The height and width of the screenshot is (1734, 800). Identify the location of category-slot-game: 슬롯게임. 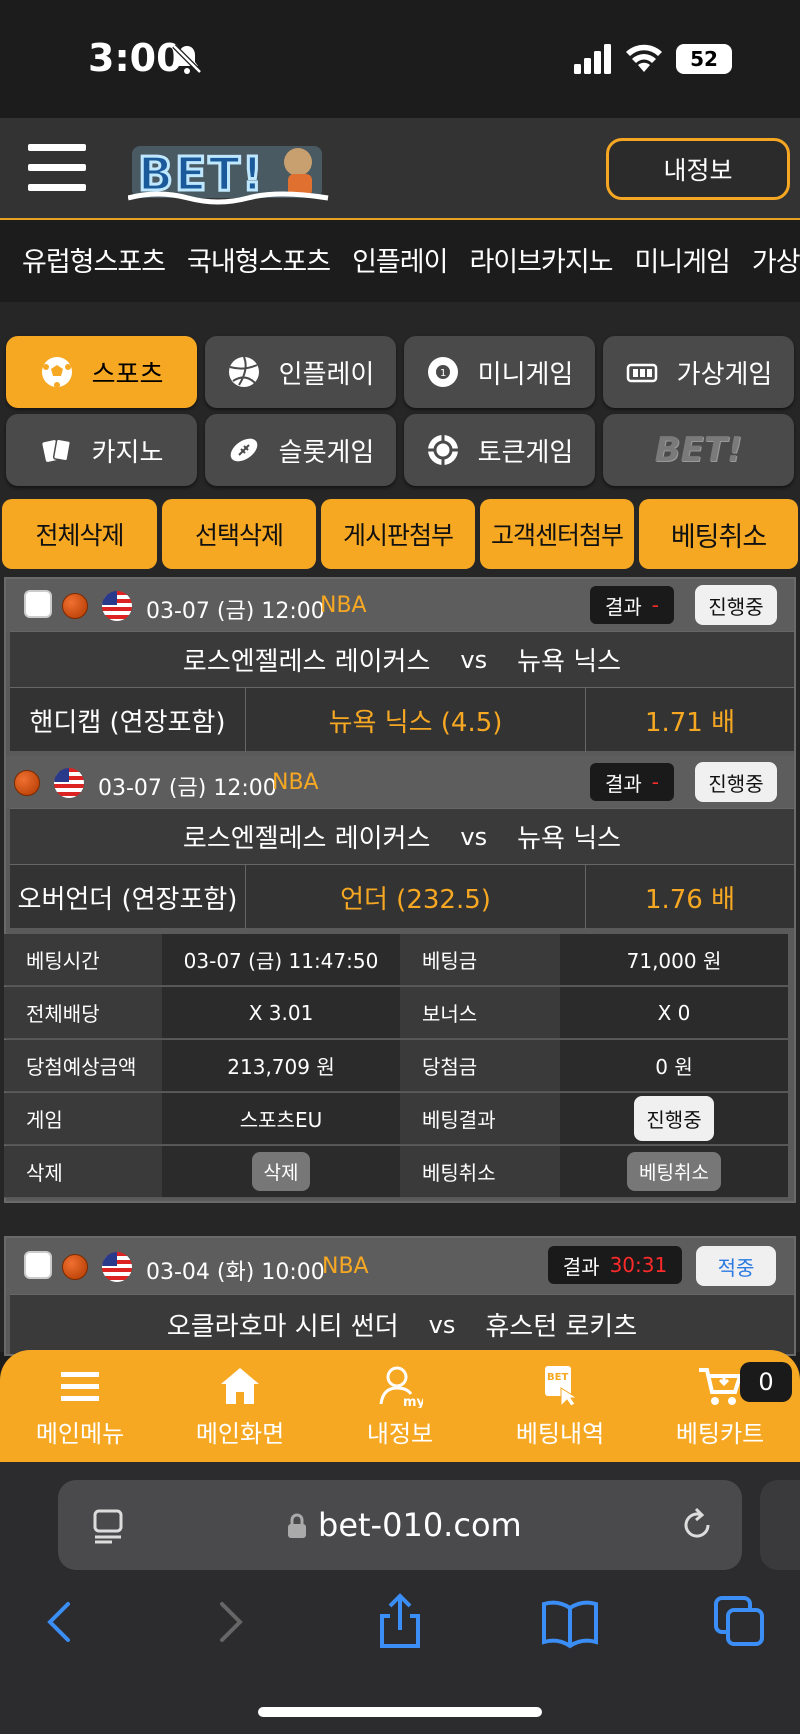
(300, 450).